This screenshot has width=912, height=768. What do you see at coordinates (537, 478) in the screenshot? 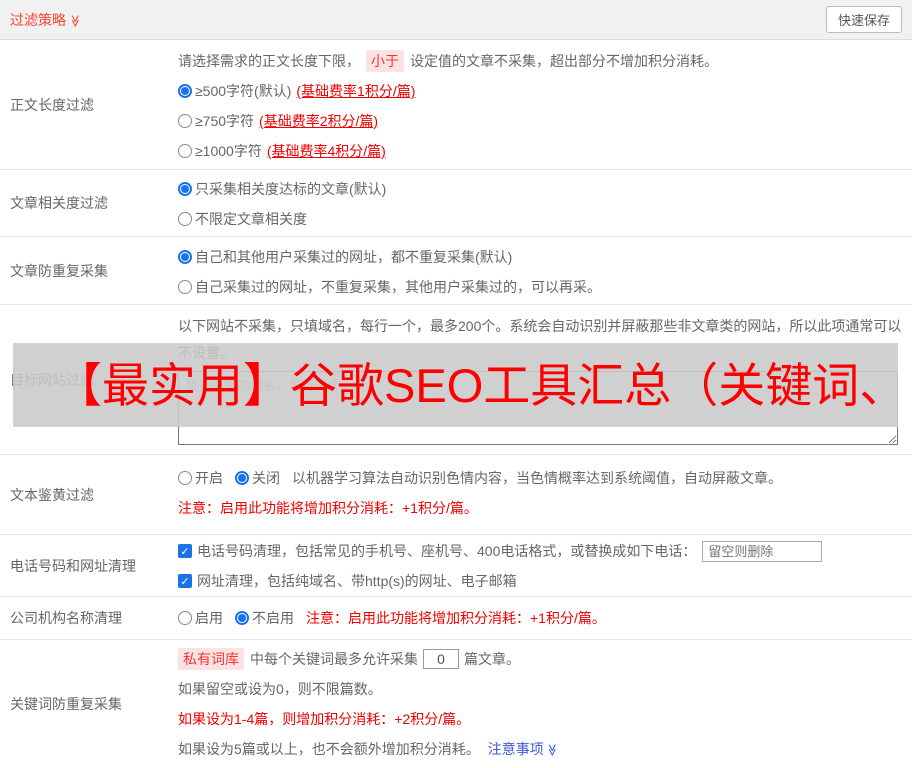
I see `porn-filter-description: 以机器学习算法自动识别色情内容，当色情概率达到系统阈值，自动屏蔽文章。` at bounding box center [537, 478].